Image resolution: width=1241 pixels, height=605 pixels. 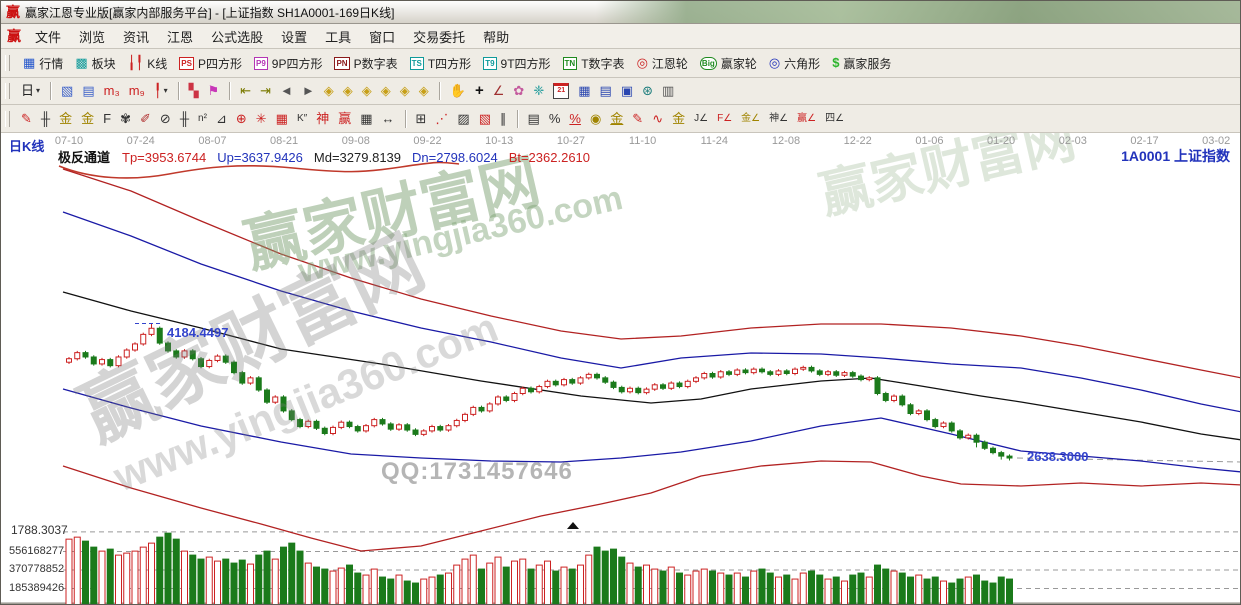 I want to click on next-page-button-icon: ►, so click(x=308, y=90).